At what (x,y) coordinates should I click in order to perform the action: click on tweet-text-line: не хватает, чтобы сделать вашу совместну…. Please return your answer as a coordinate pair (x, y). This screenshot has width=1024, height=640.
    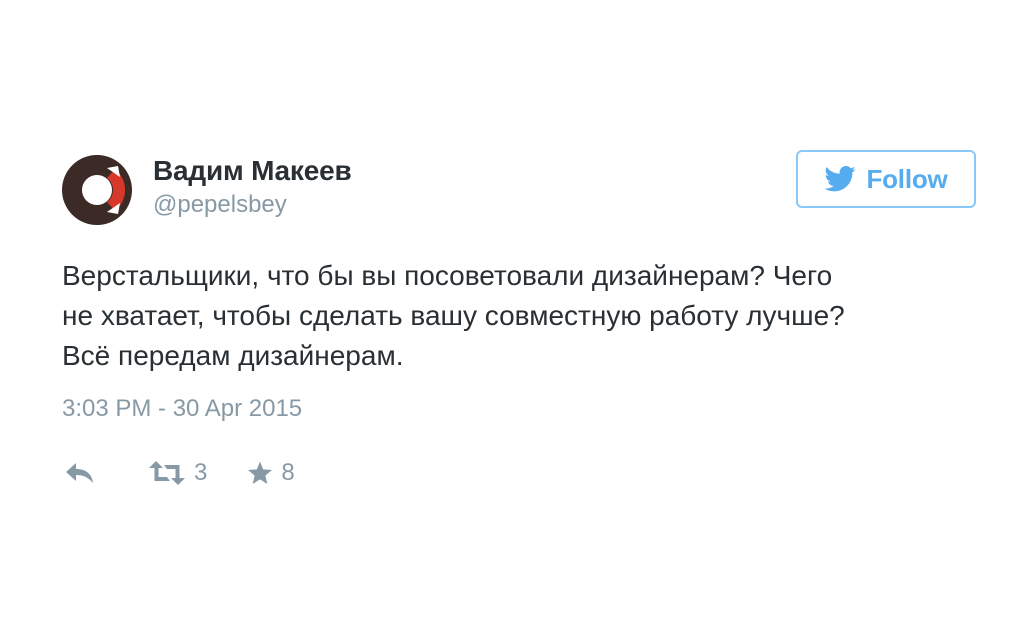
    Looking at the image, I should click on (453, 315).